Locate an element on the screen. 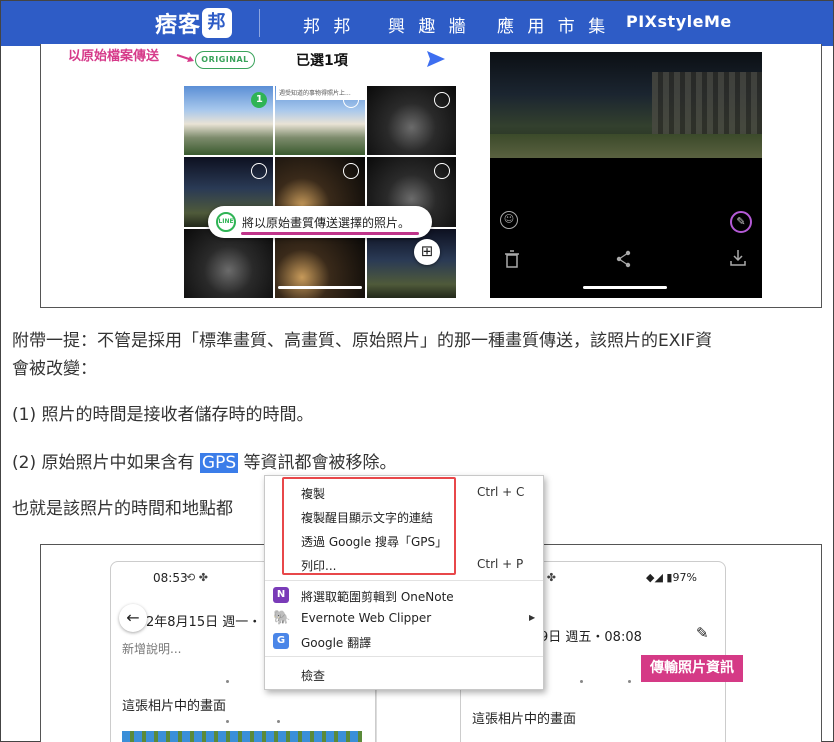  nav-link-pixstyleme: PIXstyleMe is located at coordinates (679, 21).